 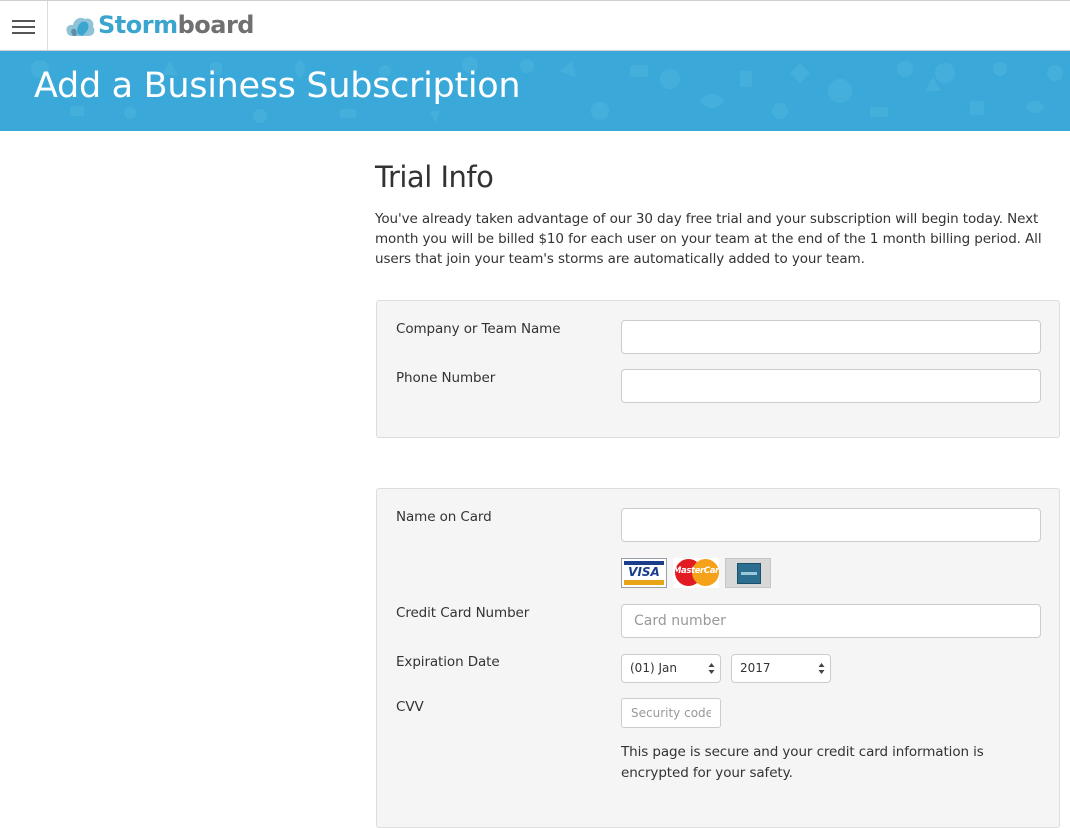 What do you see at coordinates (653, 668) in the screenshot?
I see `expiration-month-value: (01) Jan` at bounding box center [653, 668].